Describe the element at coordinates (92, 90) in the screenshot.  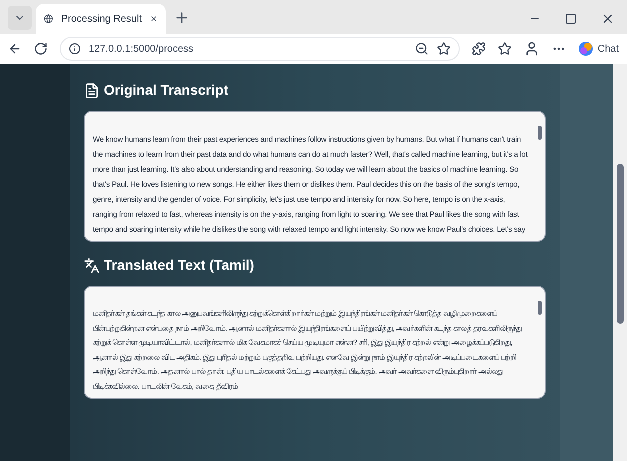
I see `document-icon` at that location.